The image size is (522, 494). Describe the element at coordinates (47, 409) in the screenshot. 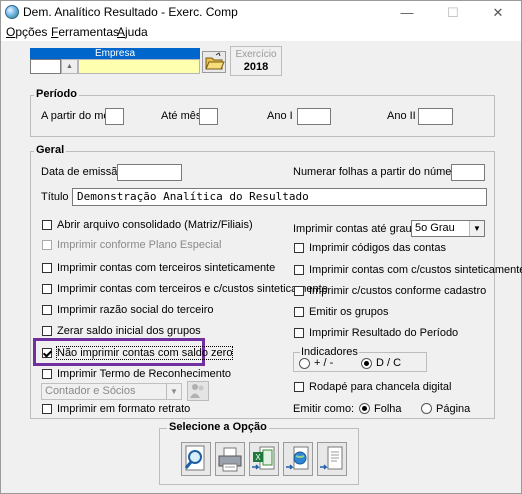

I see `formato-retrato-checkbox` at that location.